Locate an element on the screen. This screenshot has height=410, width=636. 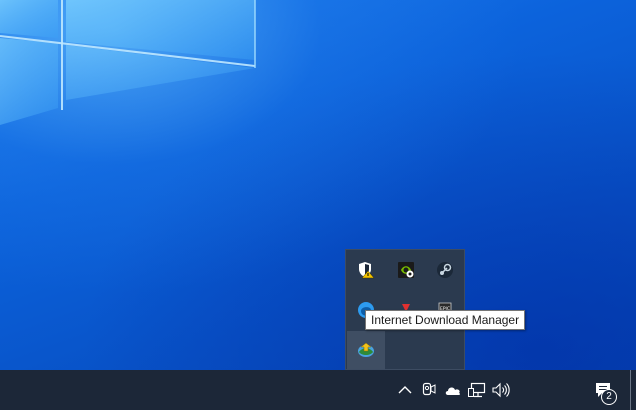
windows-logo-wallpaper-icon is located at coordinates (128, 62).